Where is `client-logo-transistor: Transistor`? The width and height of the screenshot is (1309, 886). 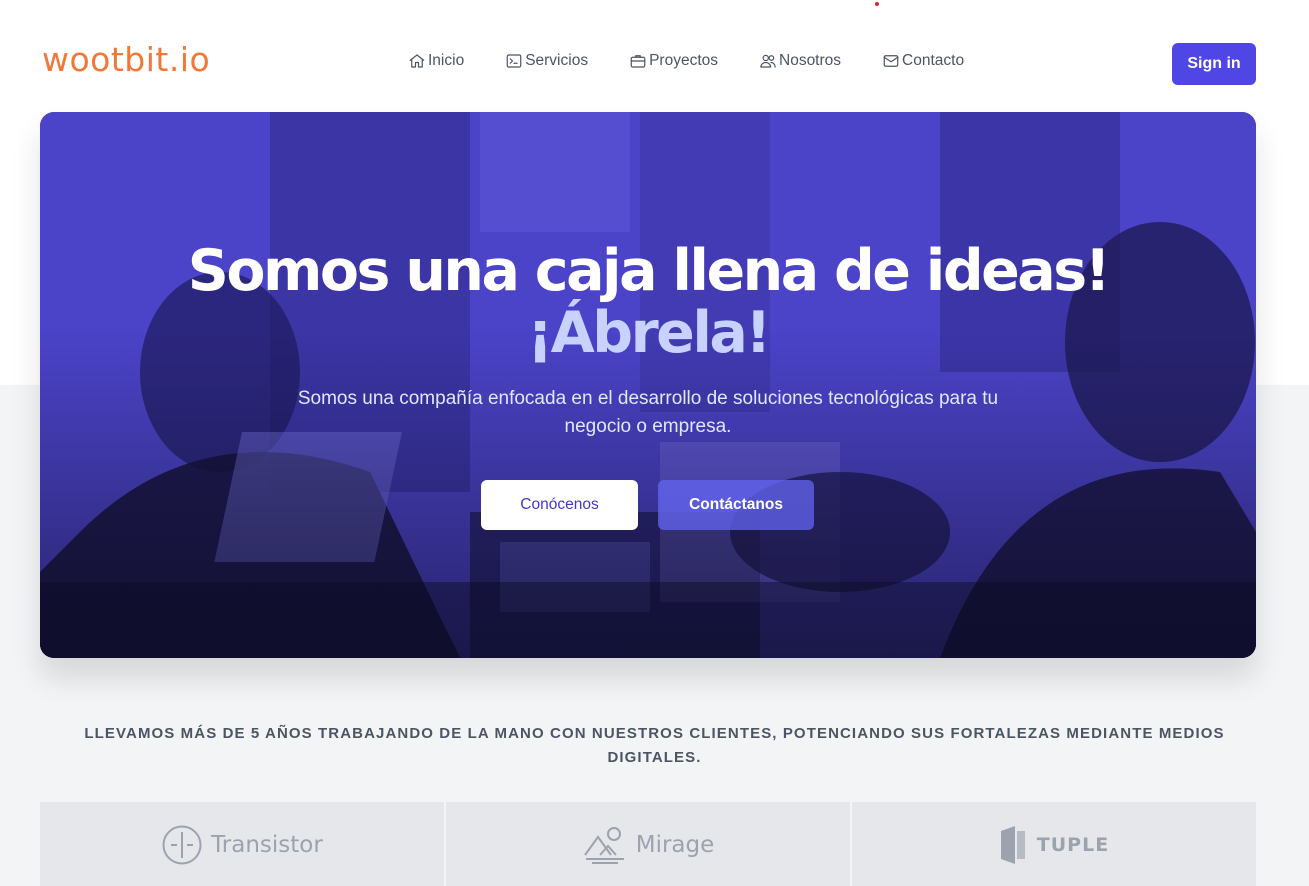
client-logo-transistor: Transistor is located at coordinates (242, 845).